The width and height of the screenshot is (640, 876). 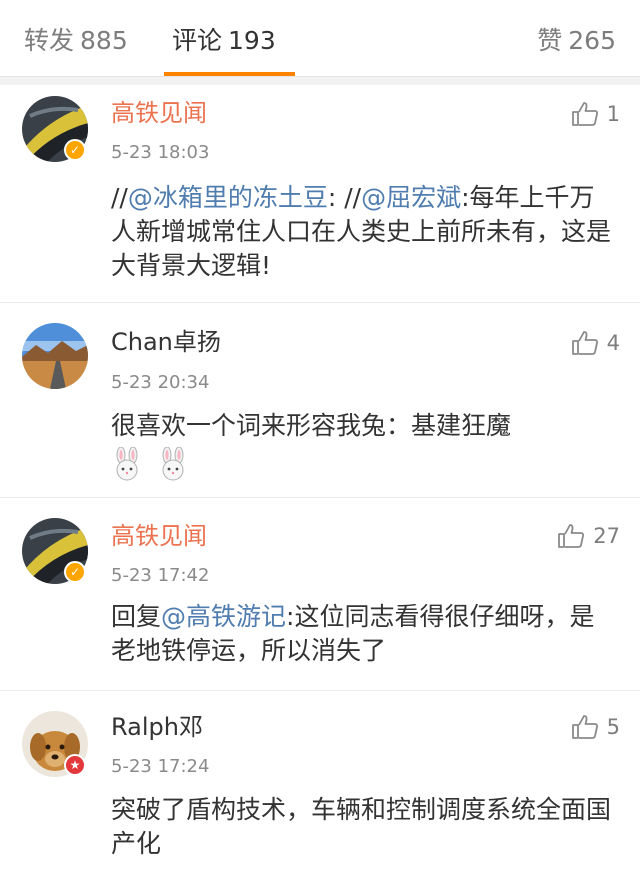 I want to click on comment-time: 5-23 18:03, so click(x=160, y=152).